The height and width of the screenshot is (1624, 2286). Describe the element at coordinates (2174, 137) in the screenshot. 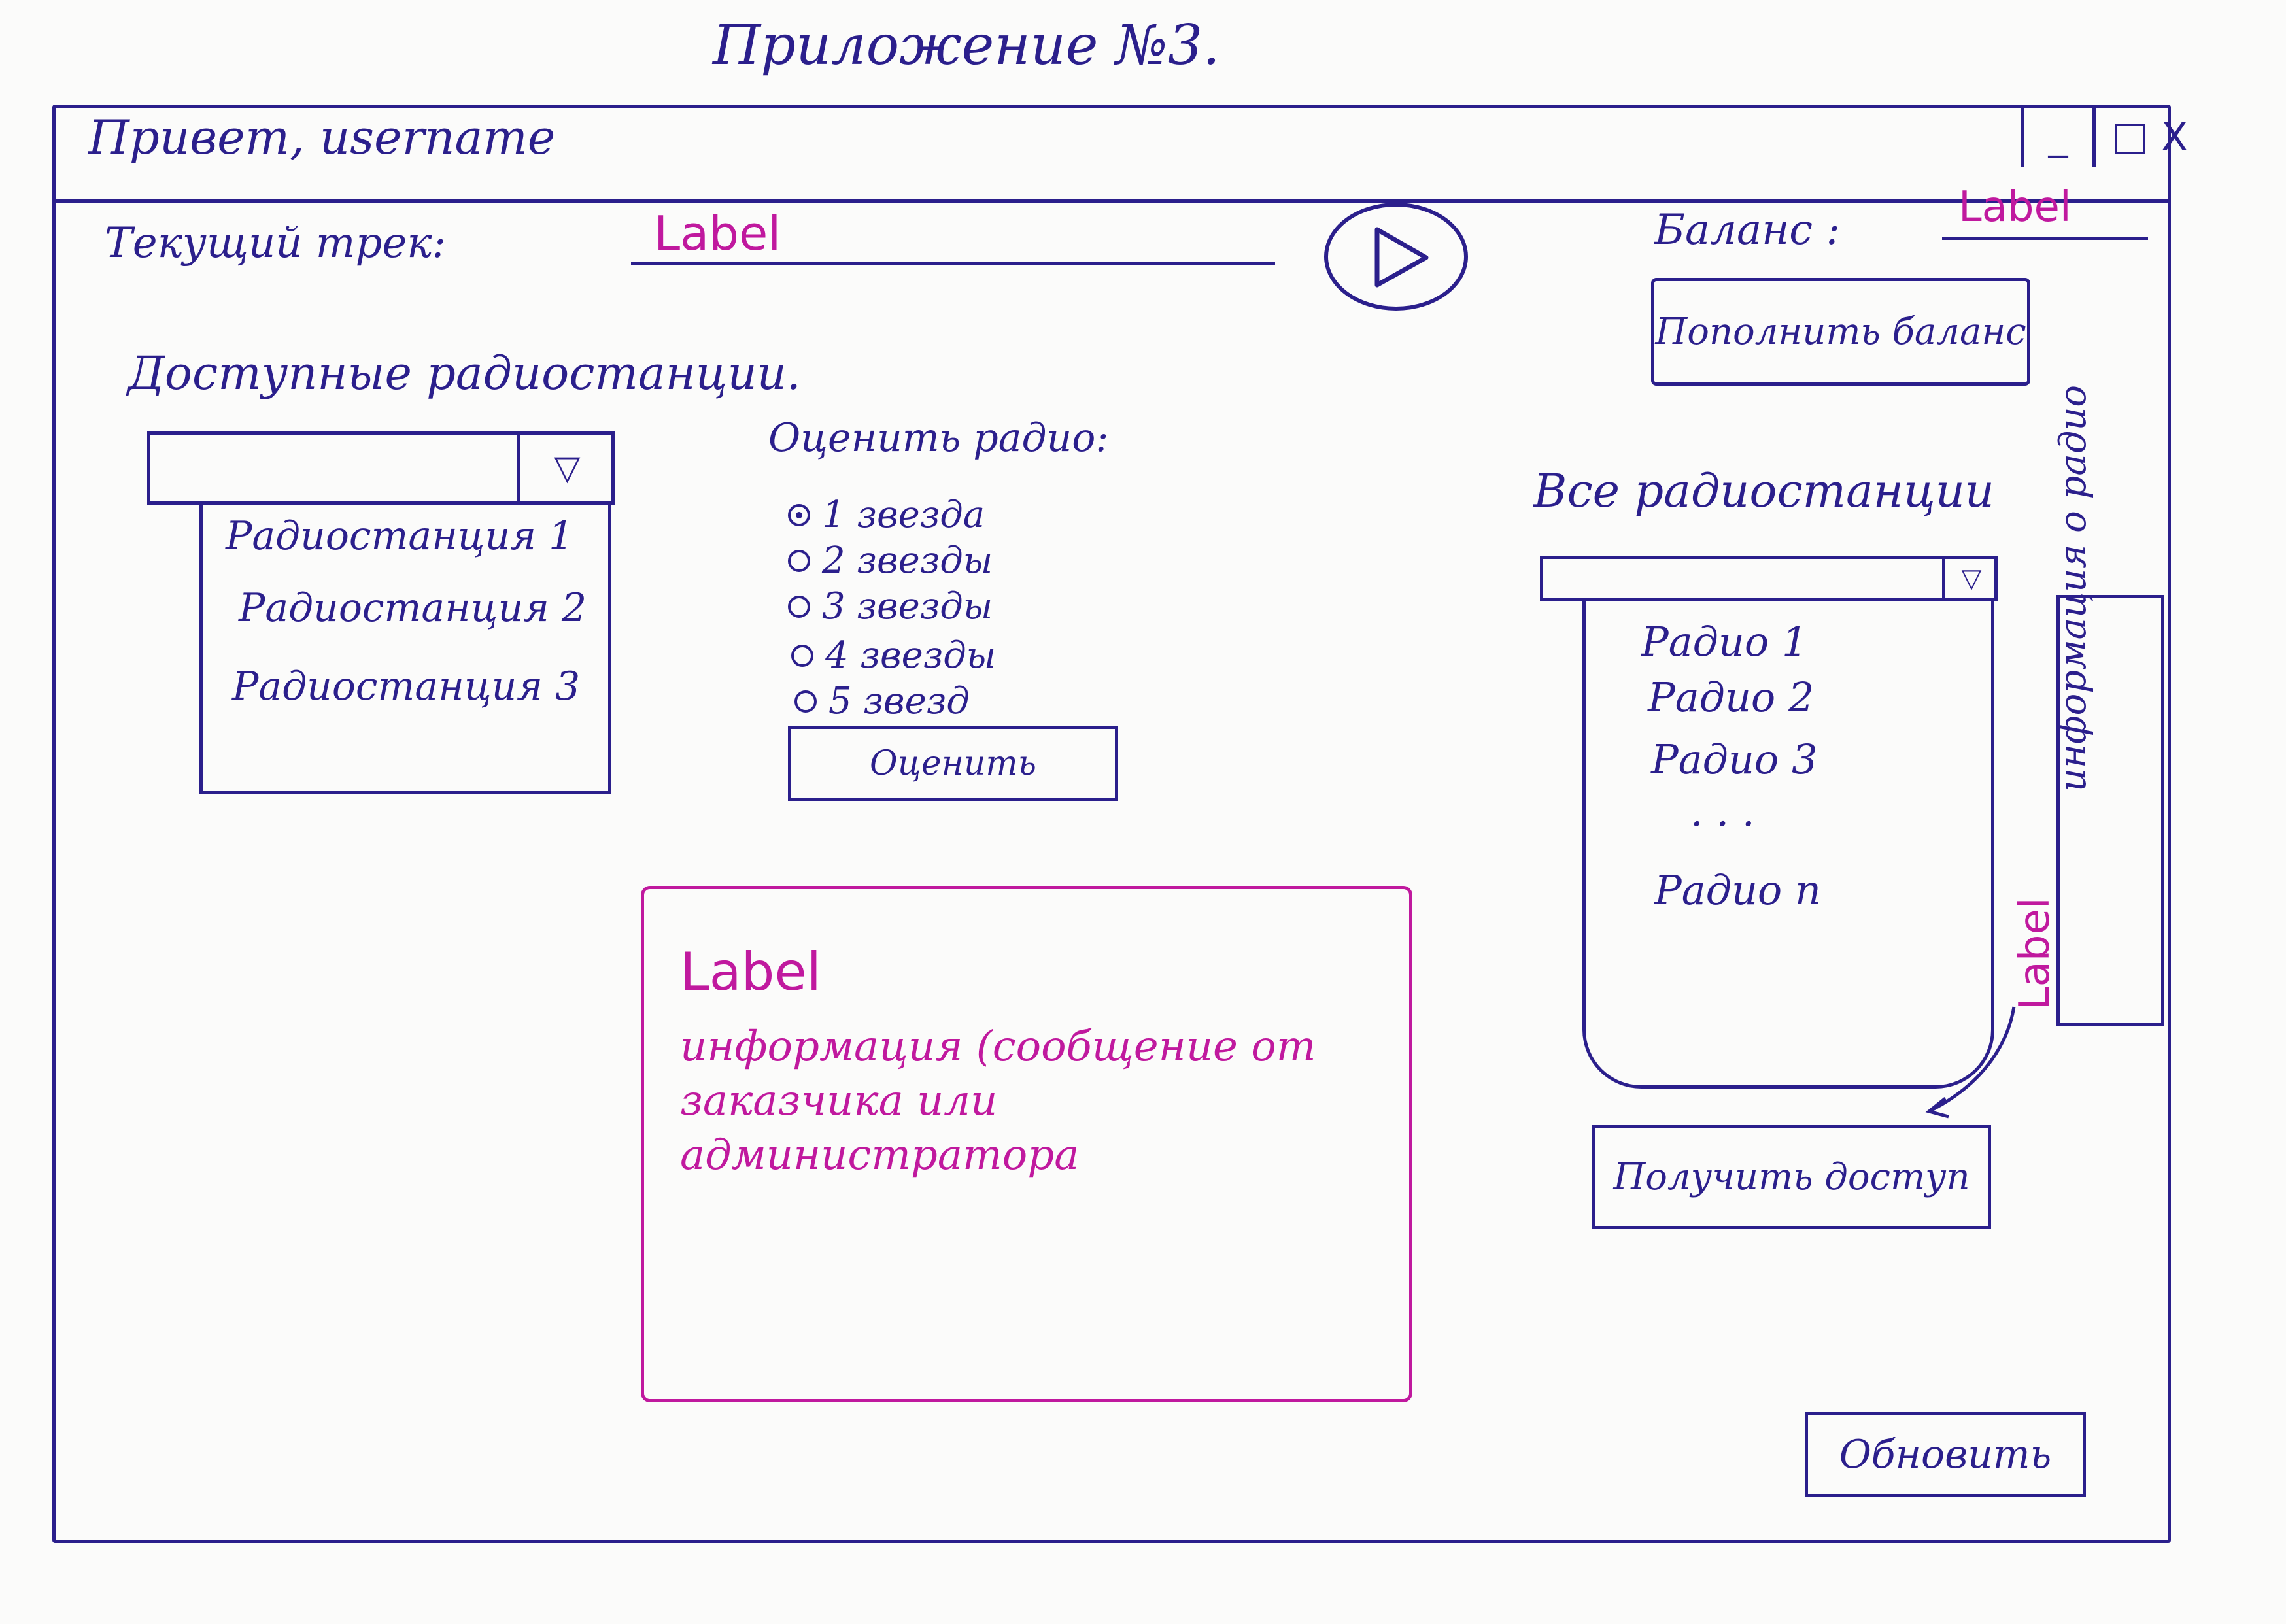

I see `close-button: X` at that location.